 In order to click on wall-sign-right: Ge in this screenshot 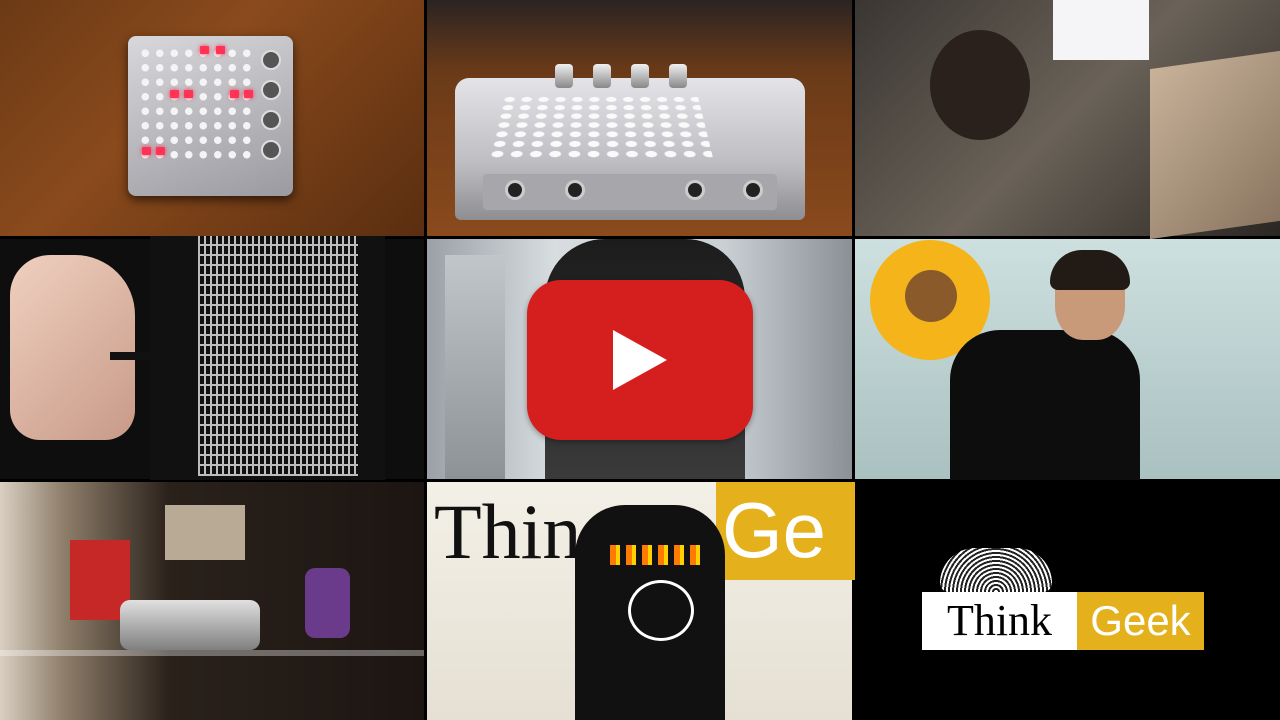, I will do `click(787, 531)`.